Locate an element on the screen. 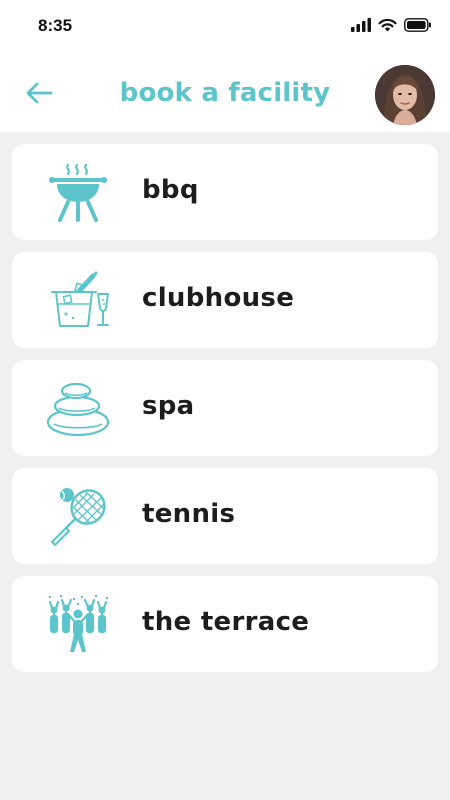  status-icons is located at coordinates (391, 27).